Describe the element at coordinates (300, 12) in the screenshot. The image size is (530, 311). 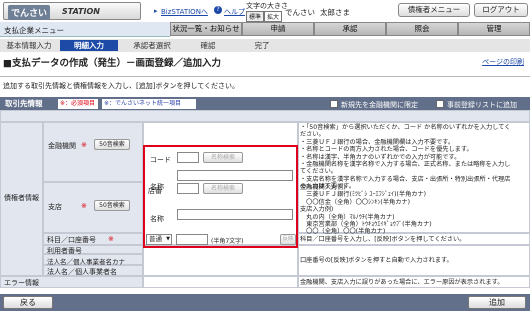
I see `user-company: でんさい` at that location.